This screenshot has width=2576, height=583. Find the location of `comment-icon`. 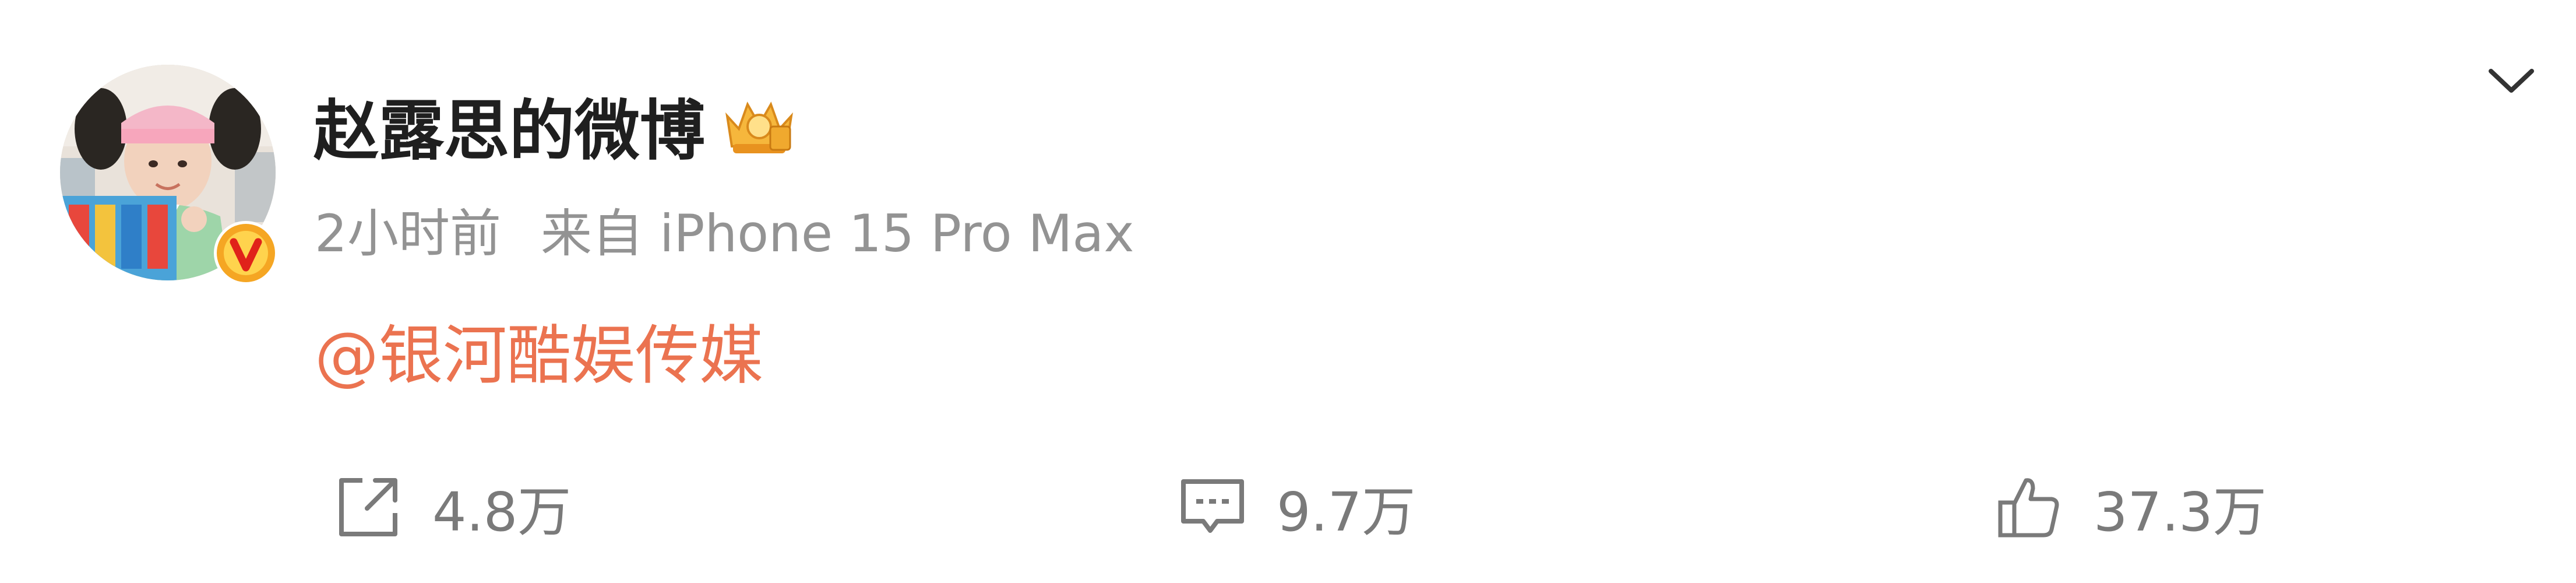

comment-icon is located at coordinates (1212, 507).